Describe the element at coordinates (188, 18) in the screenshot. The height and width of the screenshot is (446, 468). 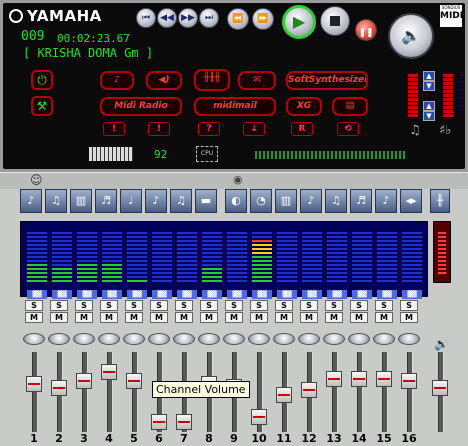
I see `forward-small-button: ▶▶` at that location.